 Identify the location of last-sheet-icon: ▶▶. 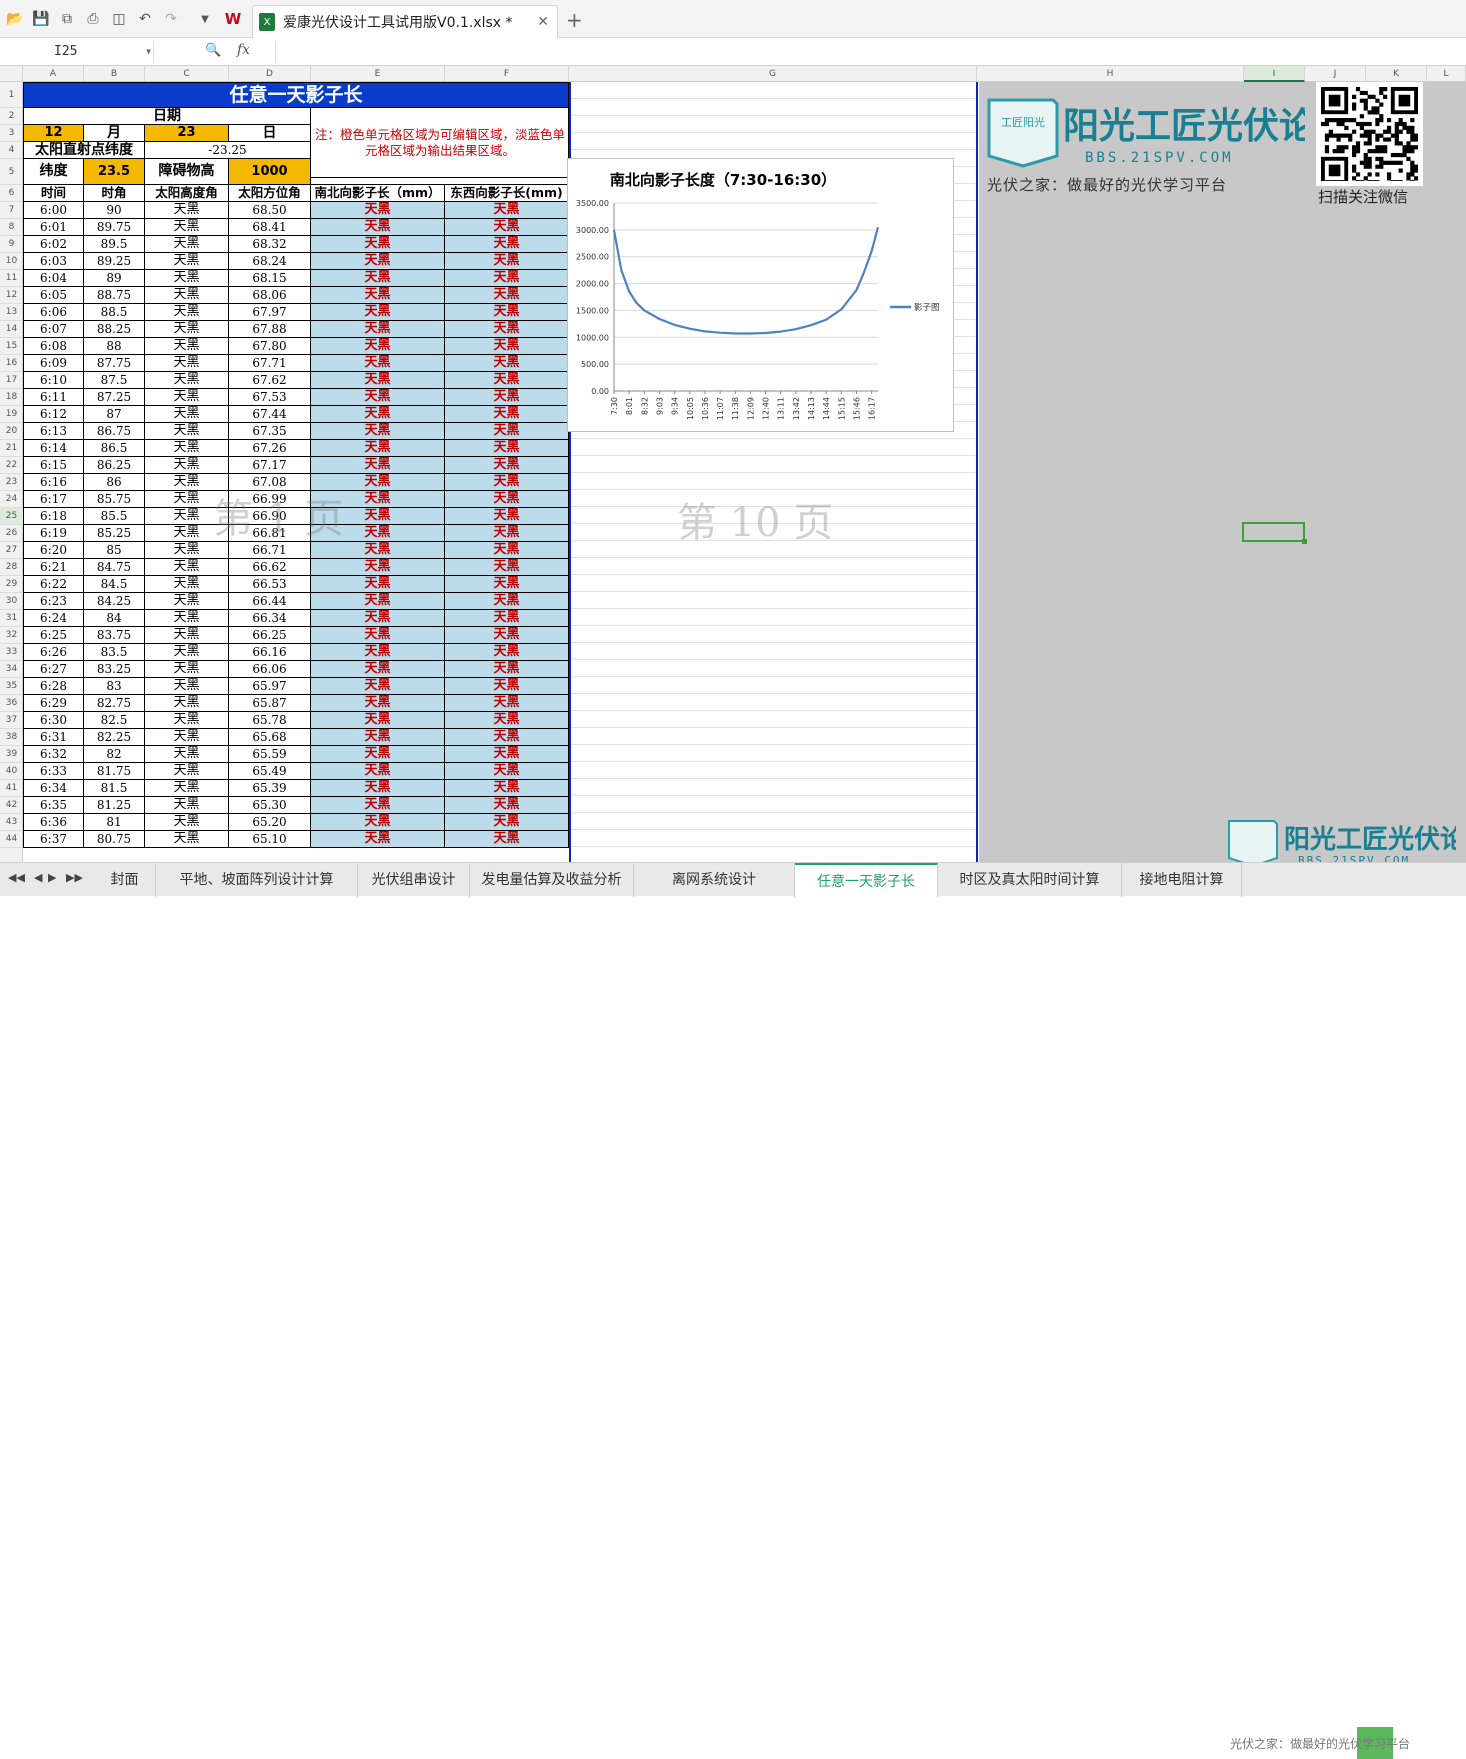
(74, 877).